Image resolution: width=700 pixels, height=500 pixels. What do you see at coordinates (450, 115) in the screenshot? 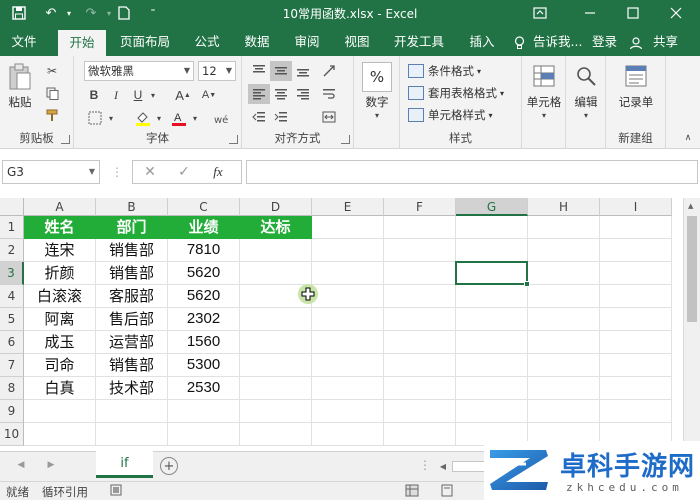
I see `cell-styles-button: 单元格样式 ▾` at bounding box center [450, 115].